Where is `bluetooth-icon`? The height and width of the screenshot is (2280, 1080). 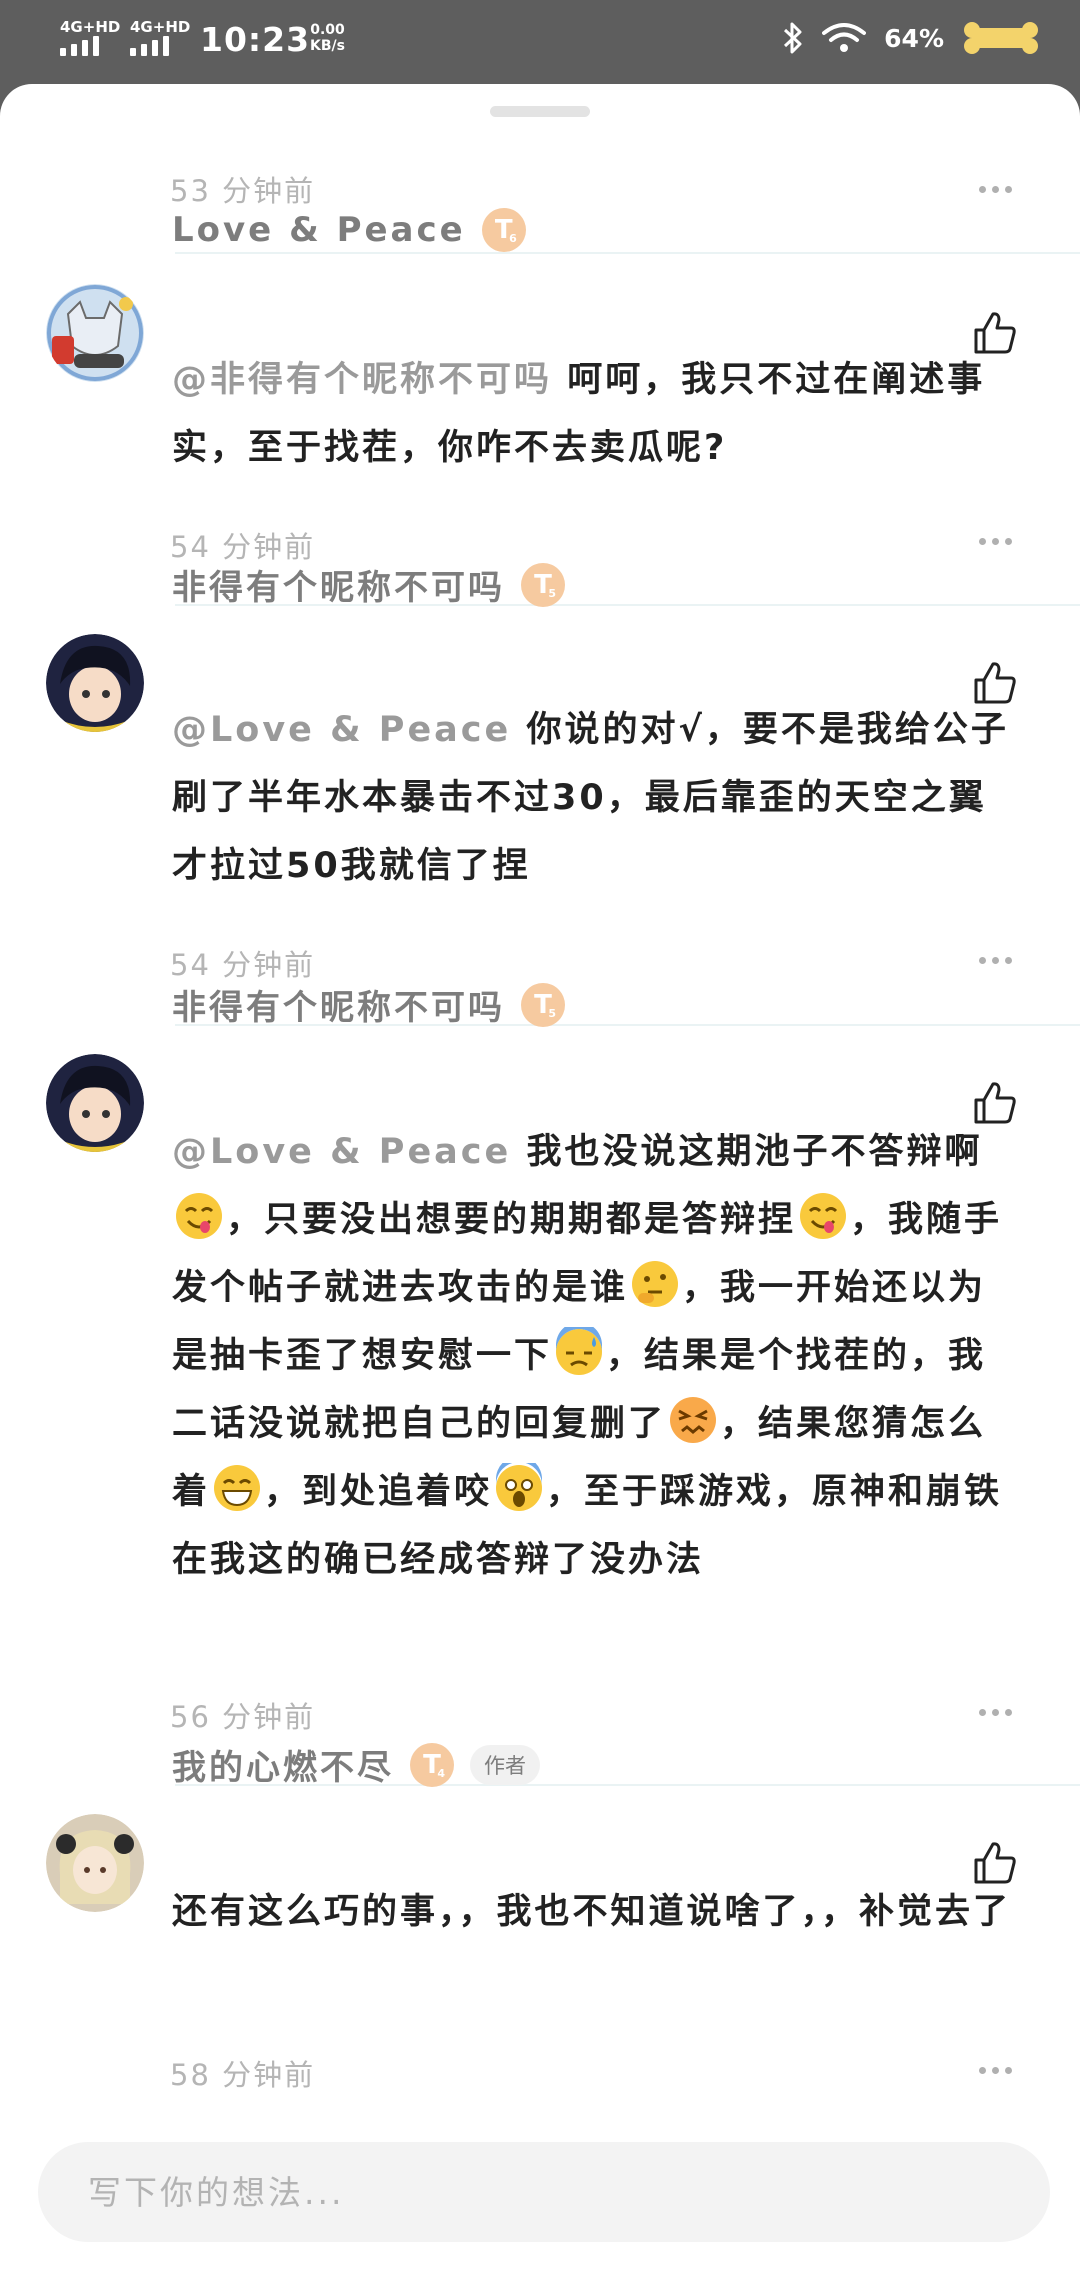
bluetooth-icon is located at coordinates (793, 38).